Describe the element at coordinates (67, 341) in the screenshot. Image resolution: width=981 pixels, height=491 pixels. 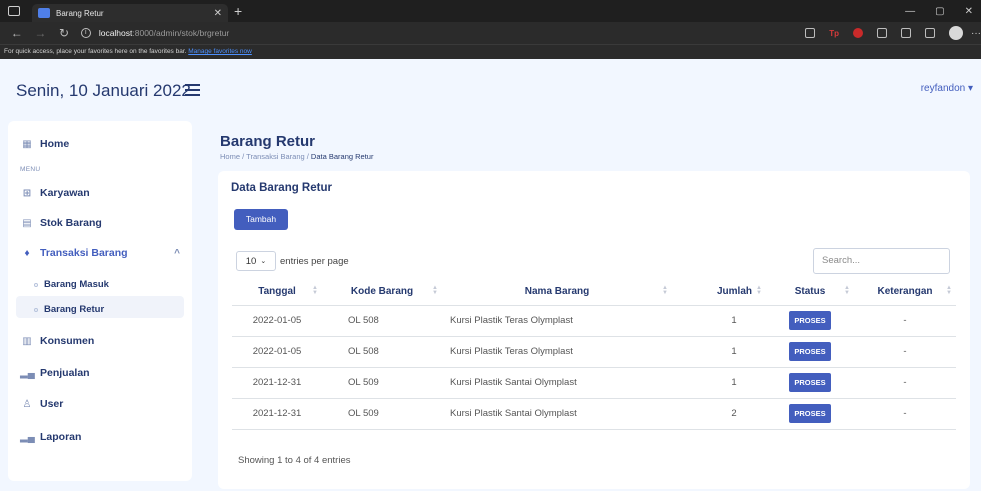
I see `sidebar-item-label: Konsumen` at that location.